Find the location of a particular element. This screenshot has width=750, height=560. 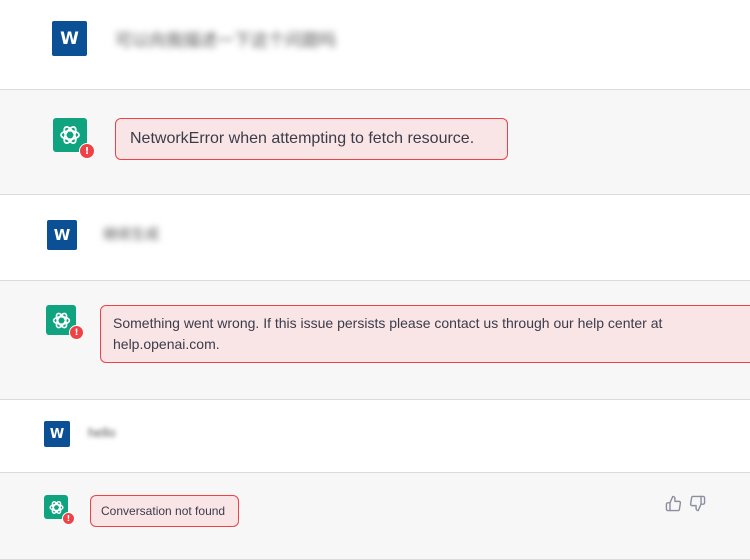

user-message-text: hello is located at coordinates (102, 432).